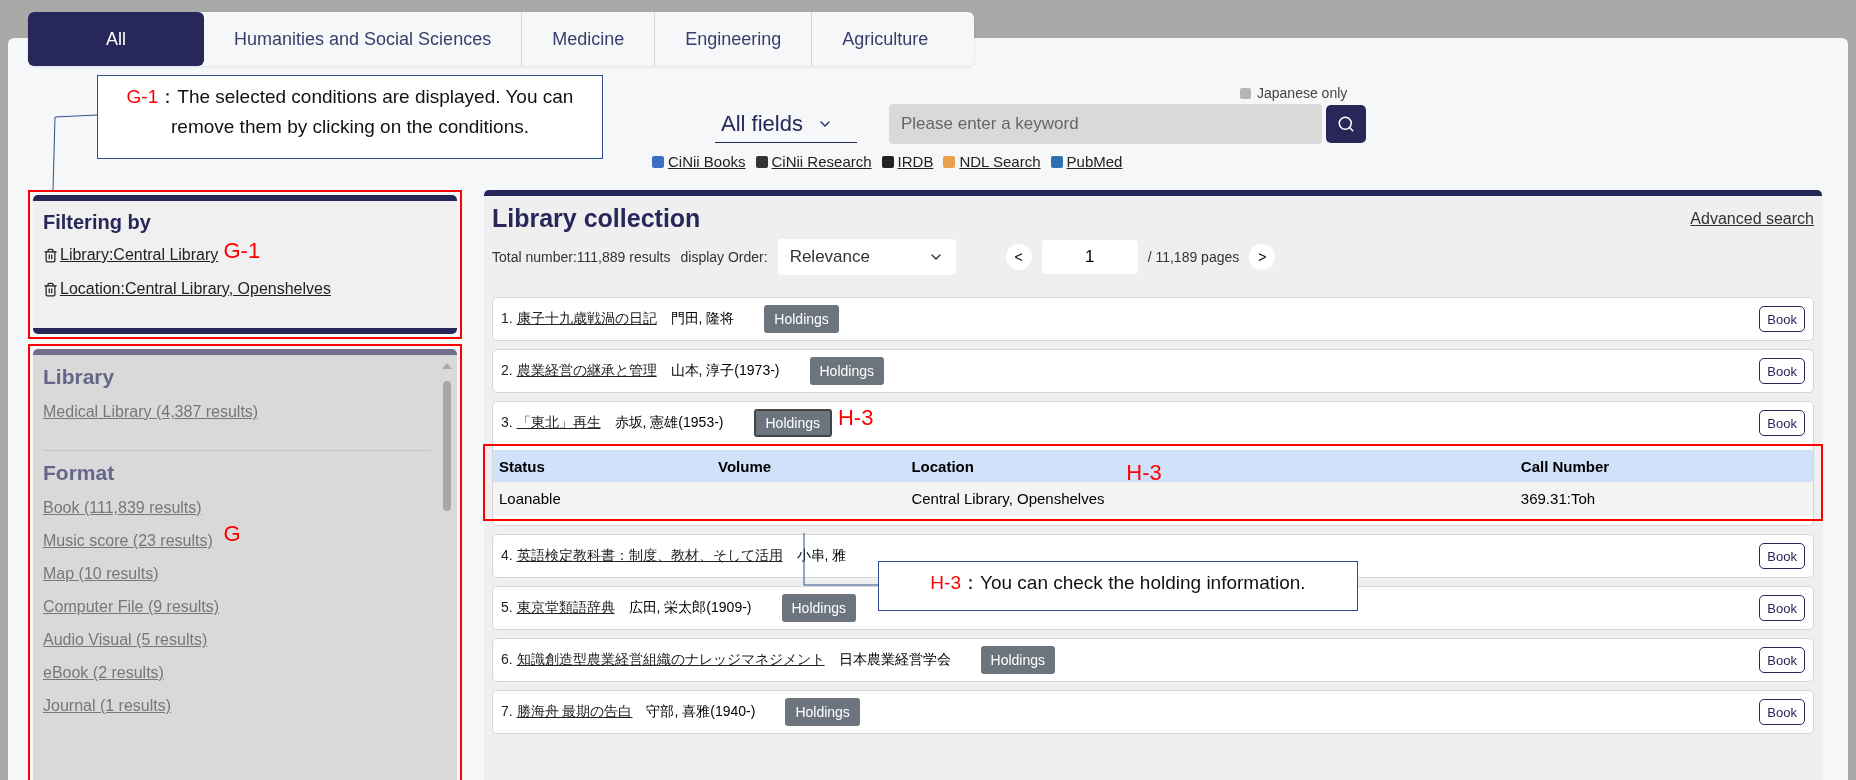  Describe the element at coordinates (1089, 257) in the screenshot. I see `page-field: 1` at that location.